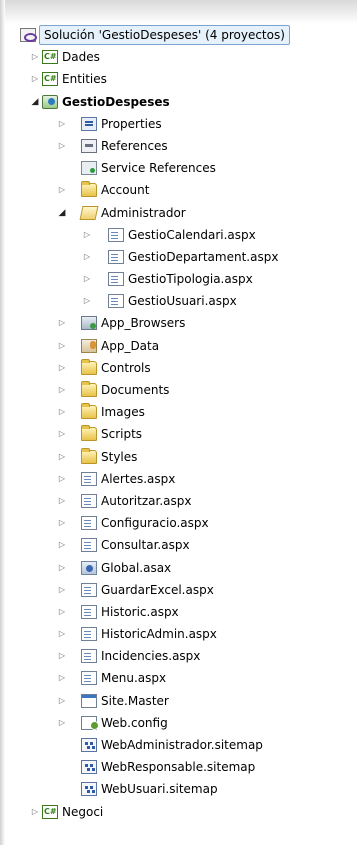  What do you see at coordinates (178, 568) in the screenshot?
I see `tree-item-global: ▷ Global.asax` at bounding box center [178, 568].